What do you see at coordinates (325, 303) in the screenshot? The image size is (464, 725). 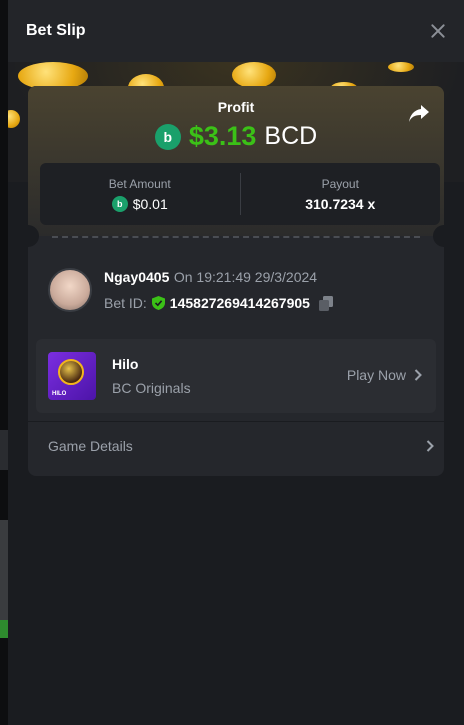 I see `copy-icon` at bounding box center [325, 303].